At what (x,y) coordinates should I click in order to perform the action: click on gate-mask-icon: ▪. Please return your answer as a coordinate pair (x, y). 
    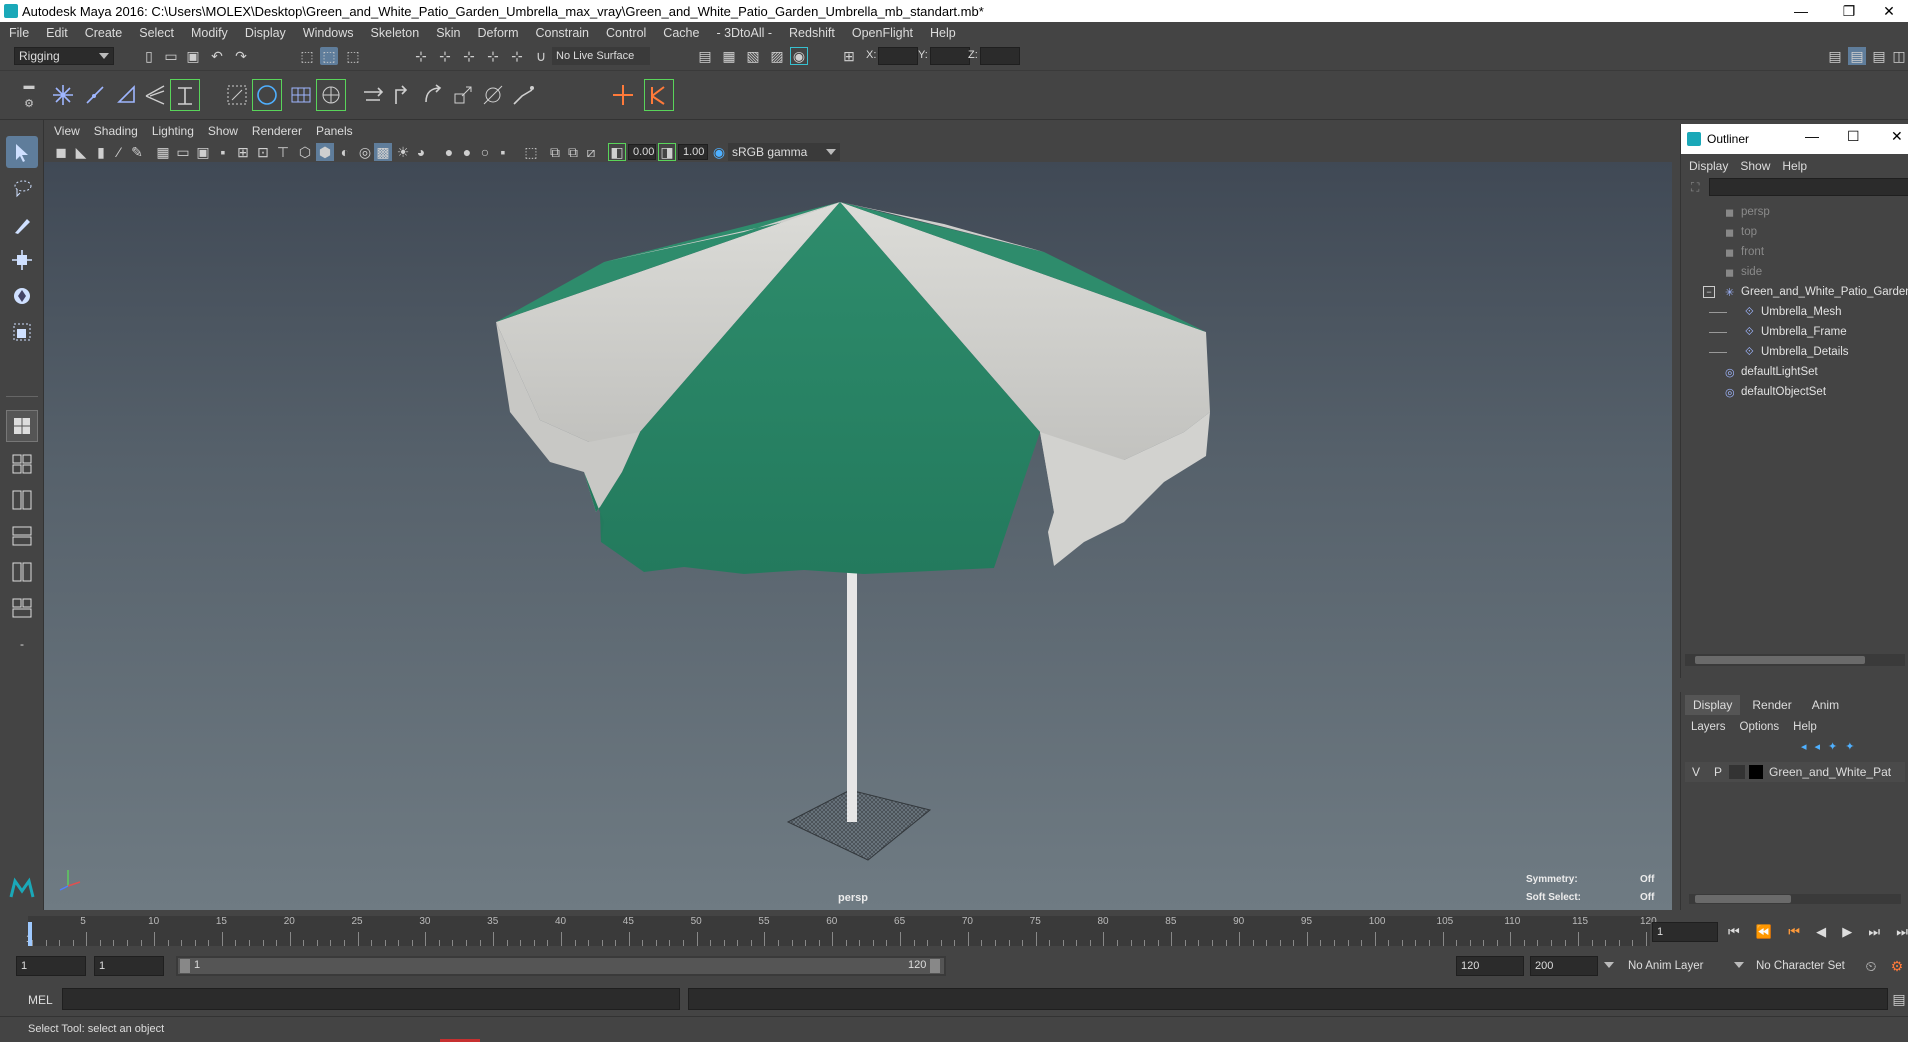
    Looking at the image, I should click on (223, 152).